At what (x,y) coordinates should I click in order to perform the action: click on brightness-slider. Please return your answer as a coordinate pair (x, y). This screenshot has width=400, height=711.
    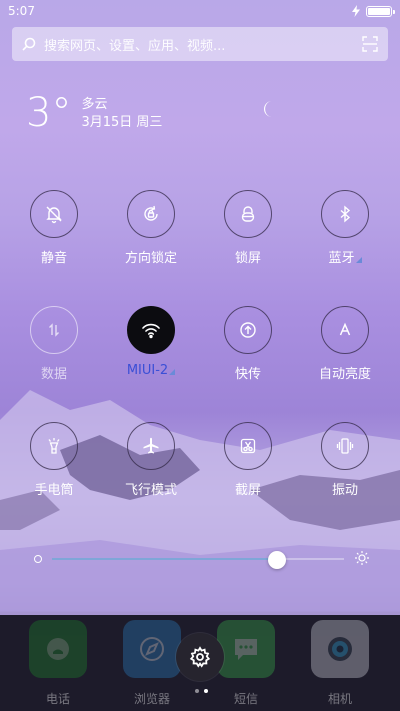
    Looking at the image, I should click on (200, 559).